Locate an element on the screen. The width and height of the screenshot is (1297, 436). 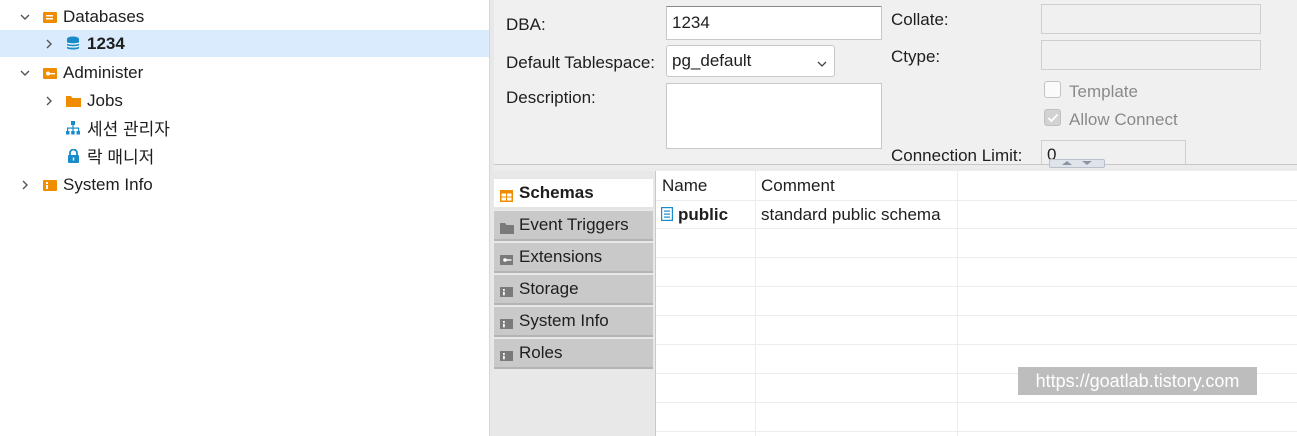
allow-connect-checkbox is located at coordinates (1052, 117).